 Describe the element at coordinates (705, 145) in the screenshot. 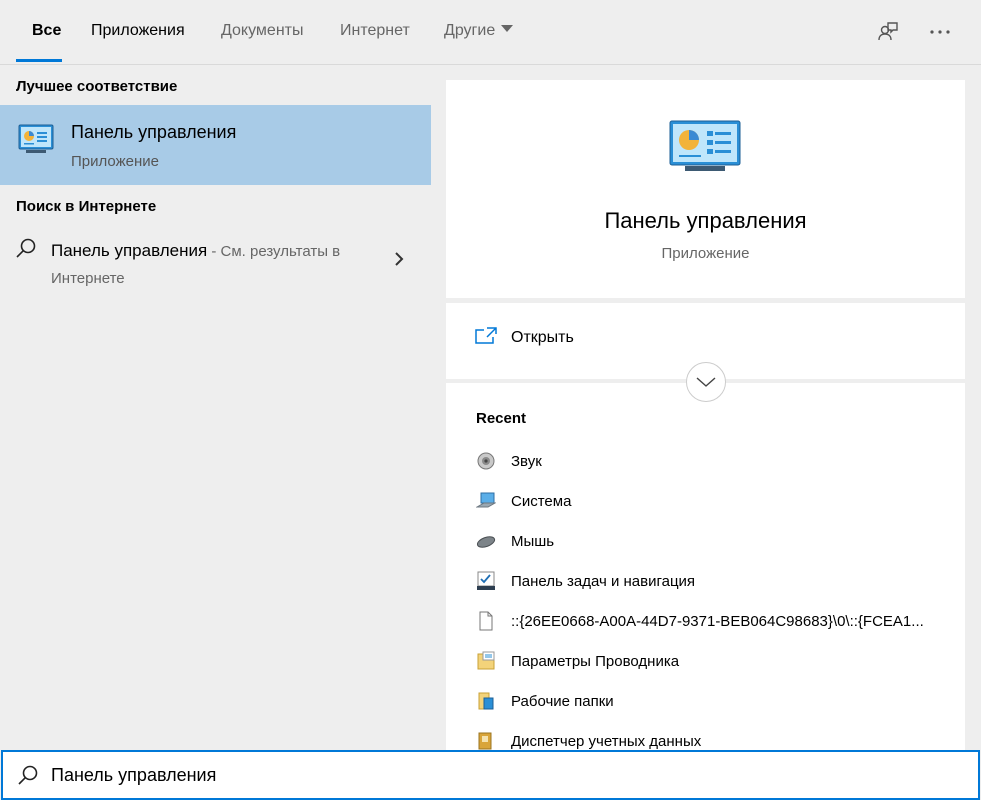

I see `control-panel-large-icon` at that location.